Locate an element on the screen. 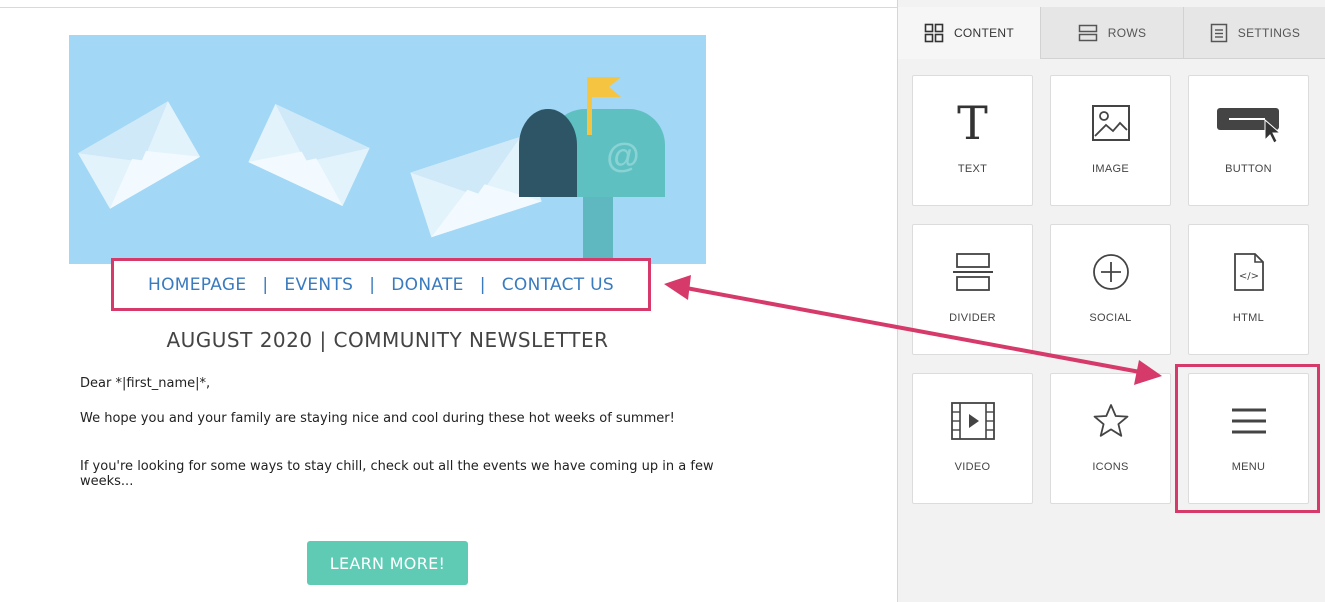  block-label: VIDEO is located at coordinates (972, 467).